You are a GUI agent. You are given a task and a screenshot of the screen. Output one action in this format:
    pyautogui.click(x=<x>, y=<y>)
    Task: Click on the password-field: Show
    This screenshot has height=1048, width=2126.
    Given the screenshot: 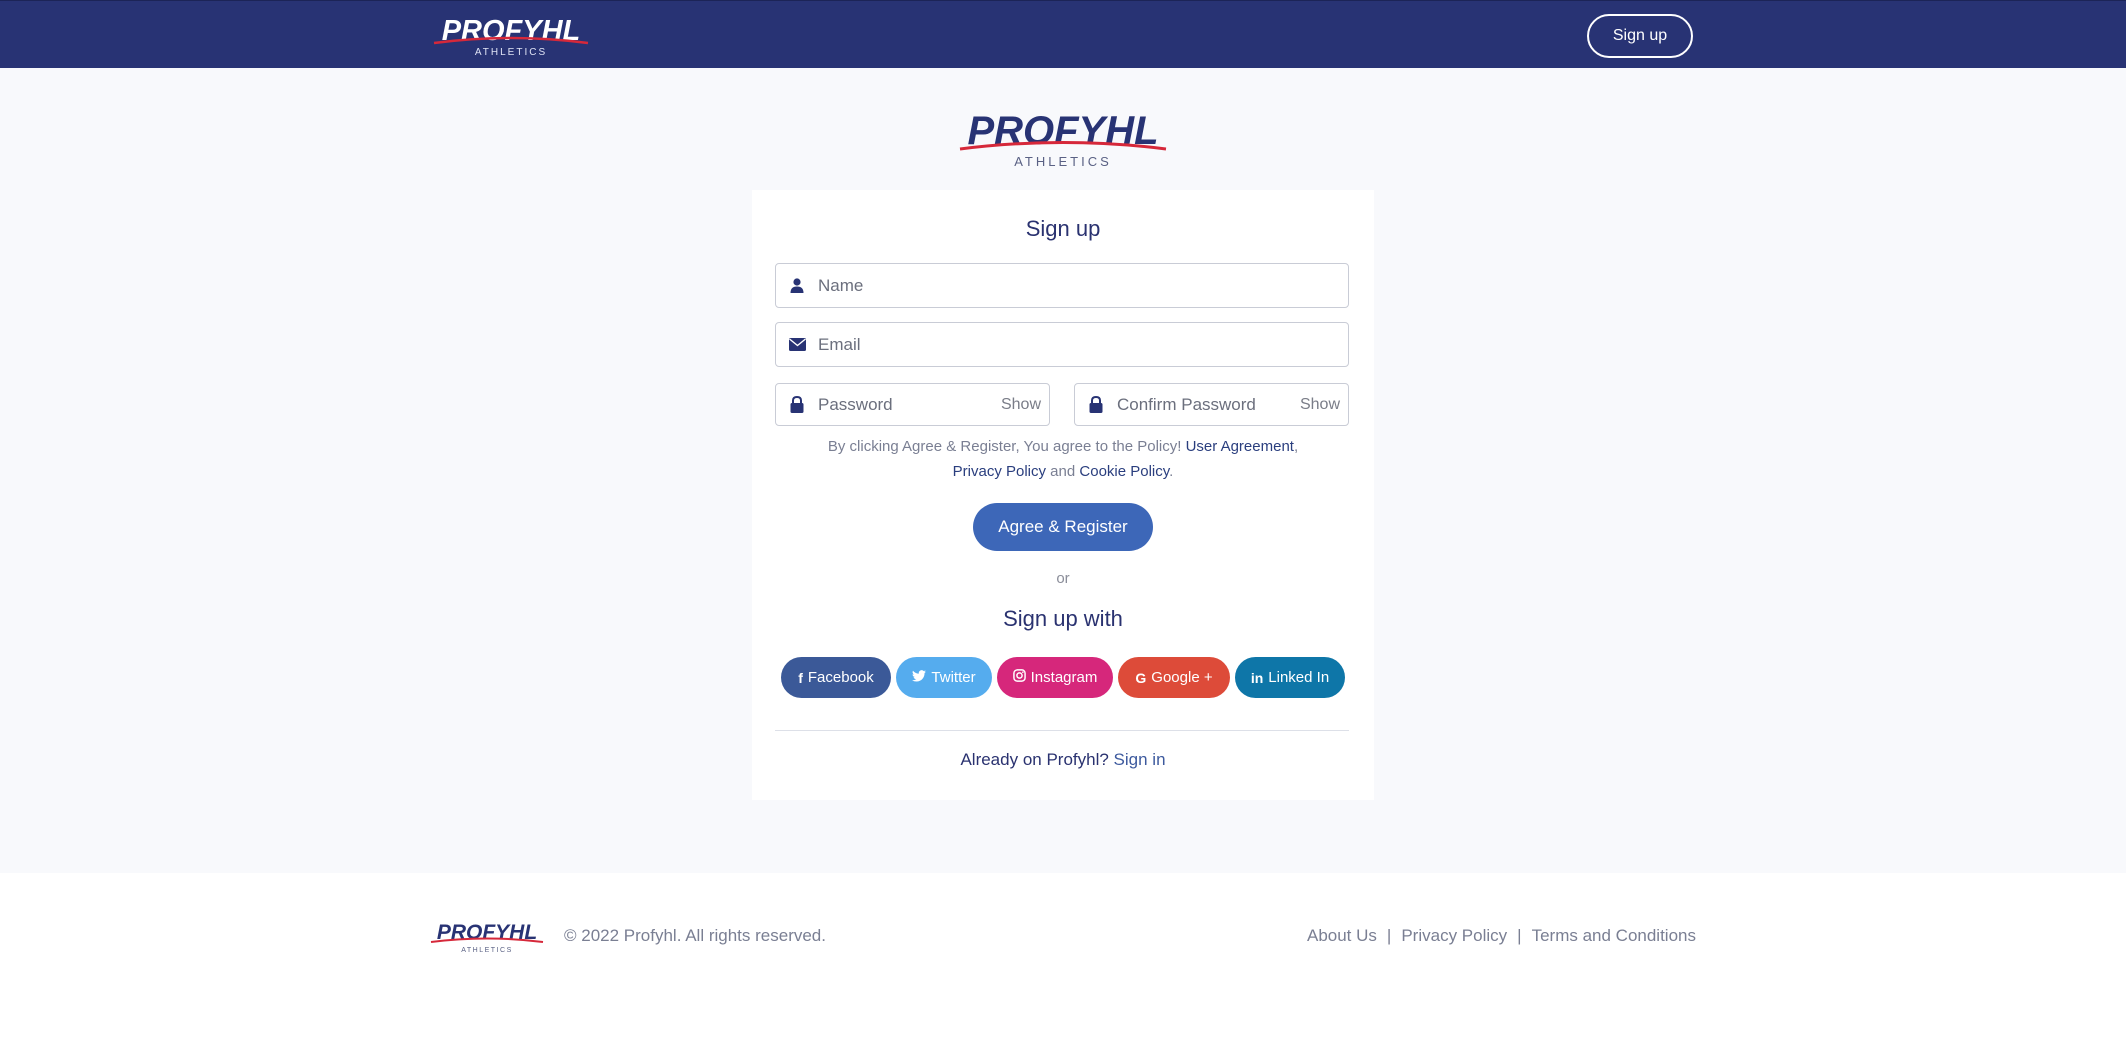 What is the action you would take?
    pyautogui.click(x=912, y=404)
    